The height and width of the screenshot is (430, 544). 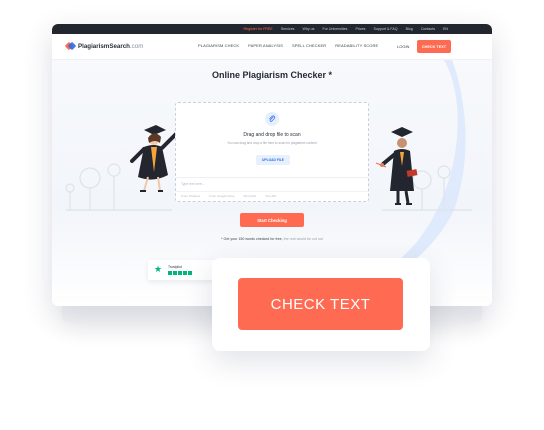 I want to click on drop-divider, so click(x=272, y=177).